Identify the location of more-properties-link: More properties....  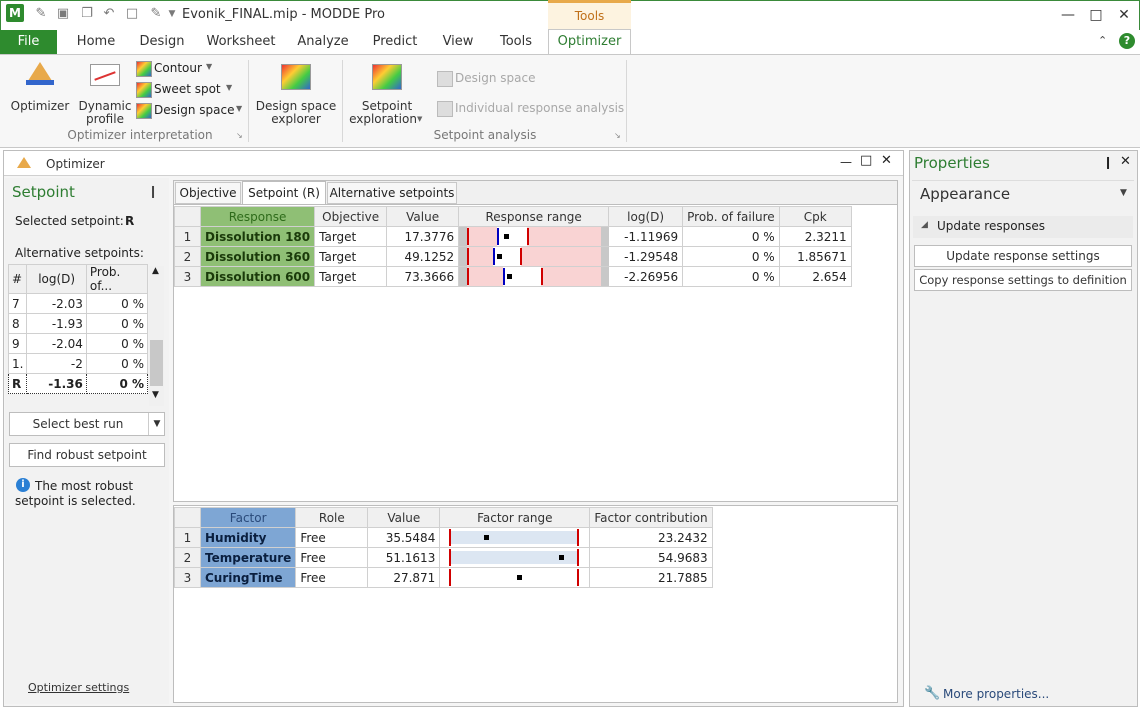
(996, 694).